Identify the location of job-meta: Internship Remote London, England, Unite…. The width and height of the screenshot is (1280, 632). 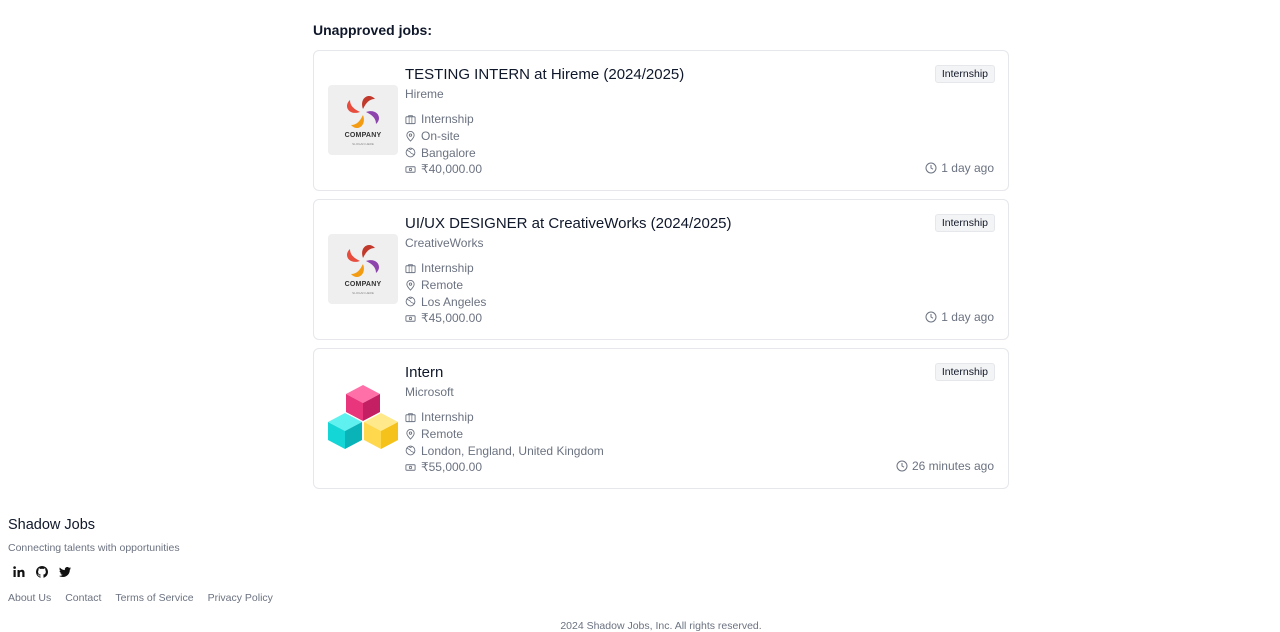
(504, 442).